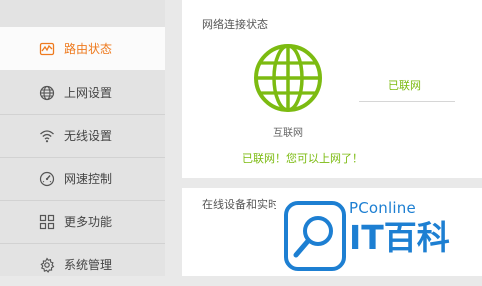 The width and height of the screenshot is (482, 286). I want to click on sidebar-item-router-status: 路由状态, so click(82, 48).